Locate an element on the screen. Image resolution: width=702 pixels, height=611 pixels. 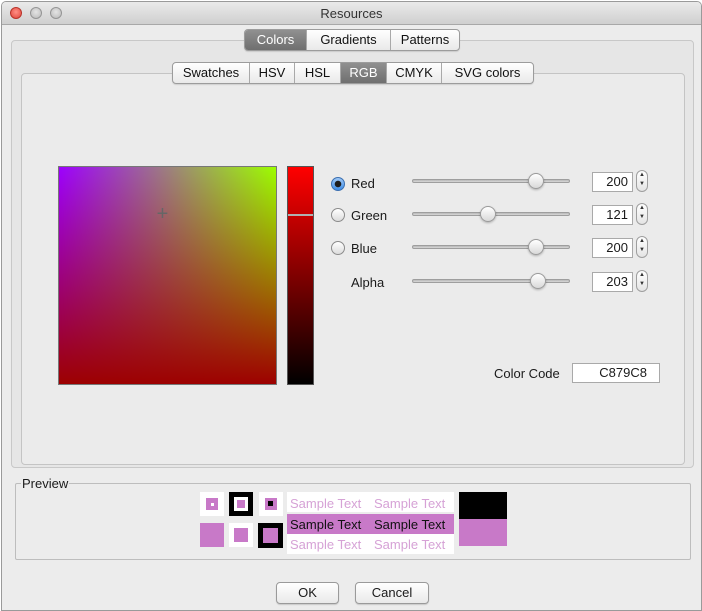
sample-text-light-1: Sample Text is located at coordinates (326, 503).